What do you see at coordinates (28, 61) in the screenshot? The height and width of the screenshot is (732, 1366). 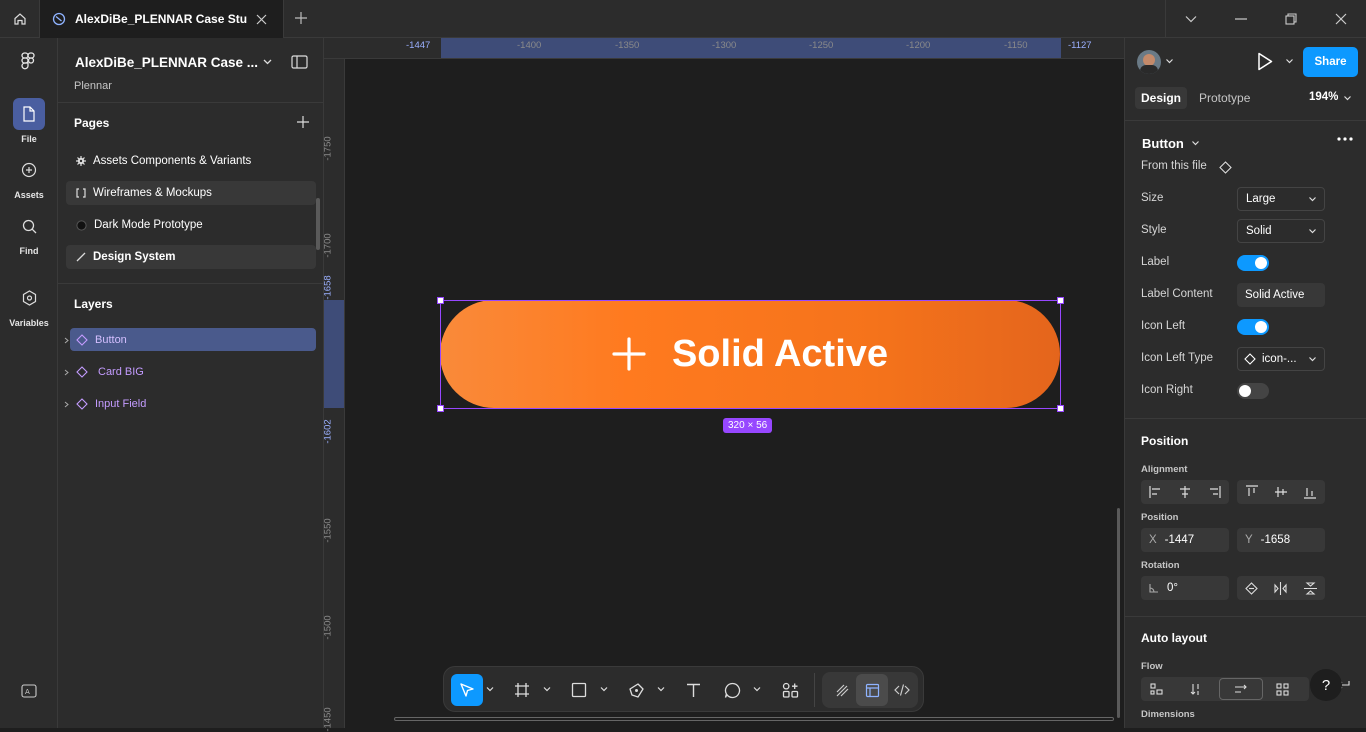 I see `main-menu-button` at bounding box center [28, 61].